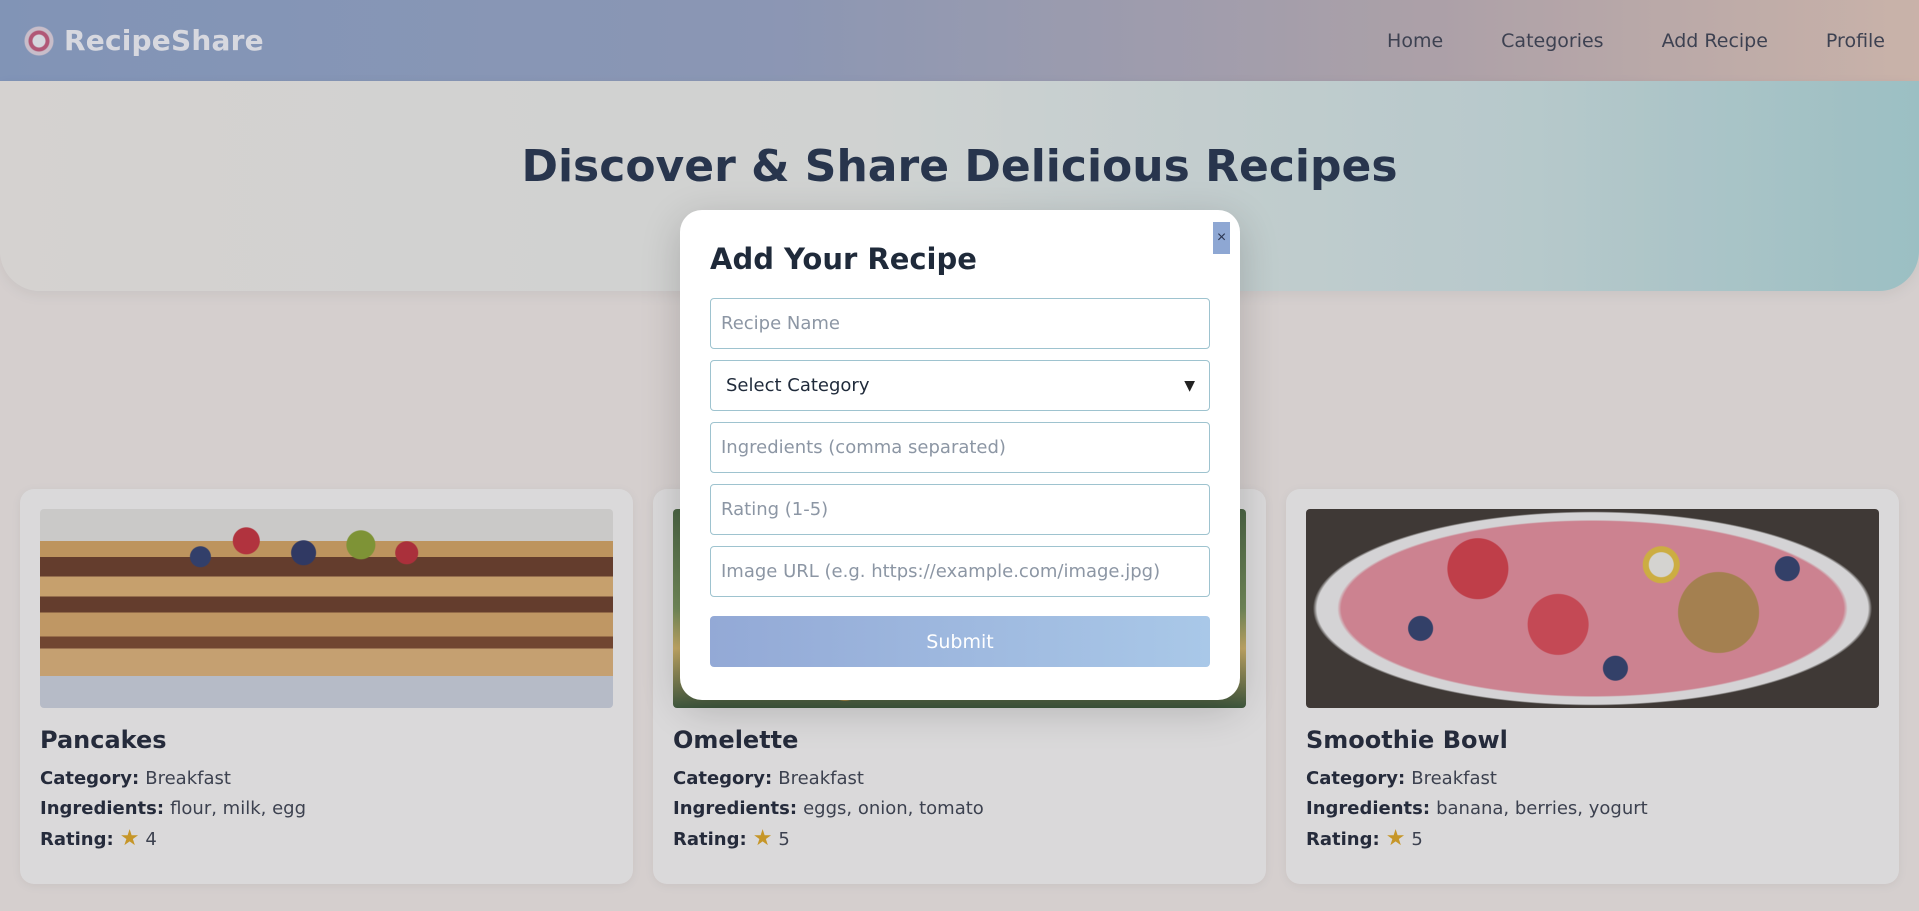 The image size is (1919, 911). What do you see at coordinates (960, 641) in the screenshot?
I see `submit-button: Submit` at bounding box center [960, 641].